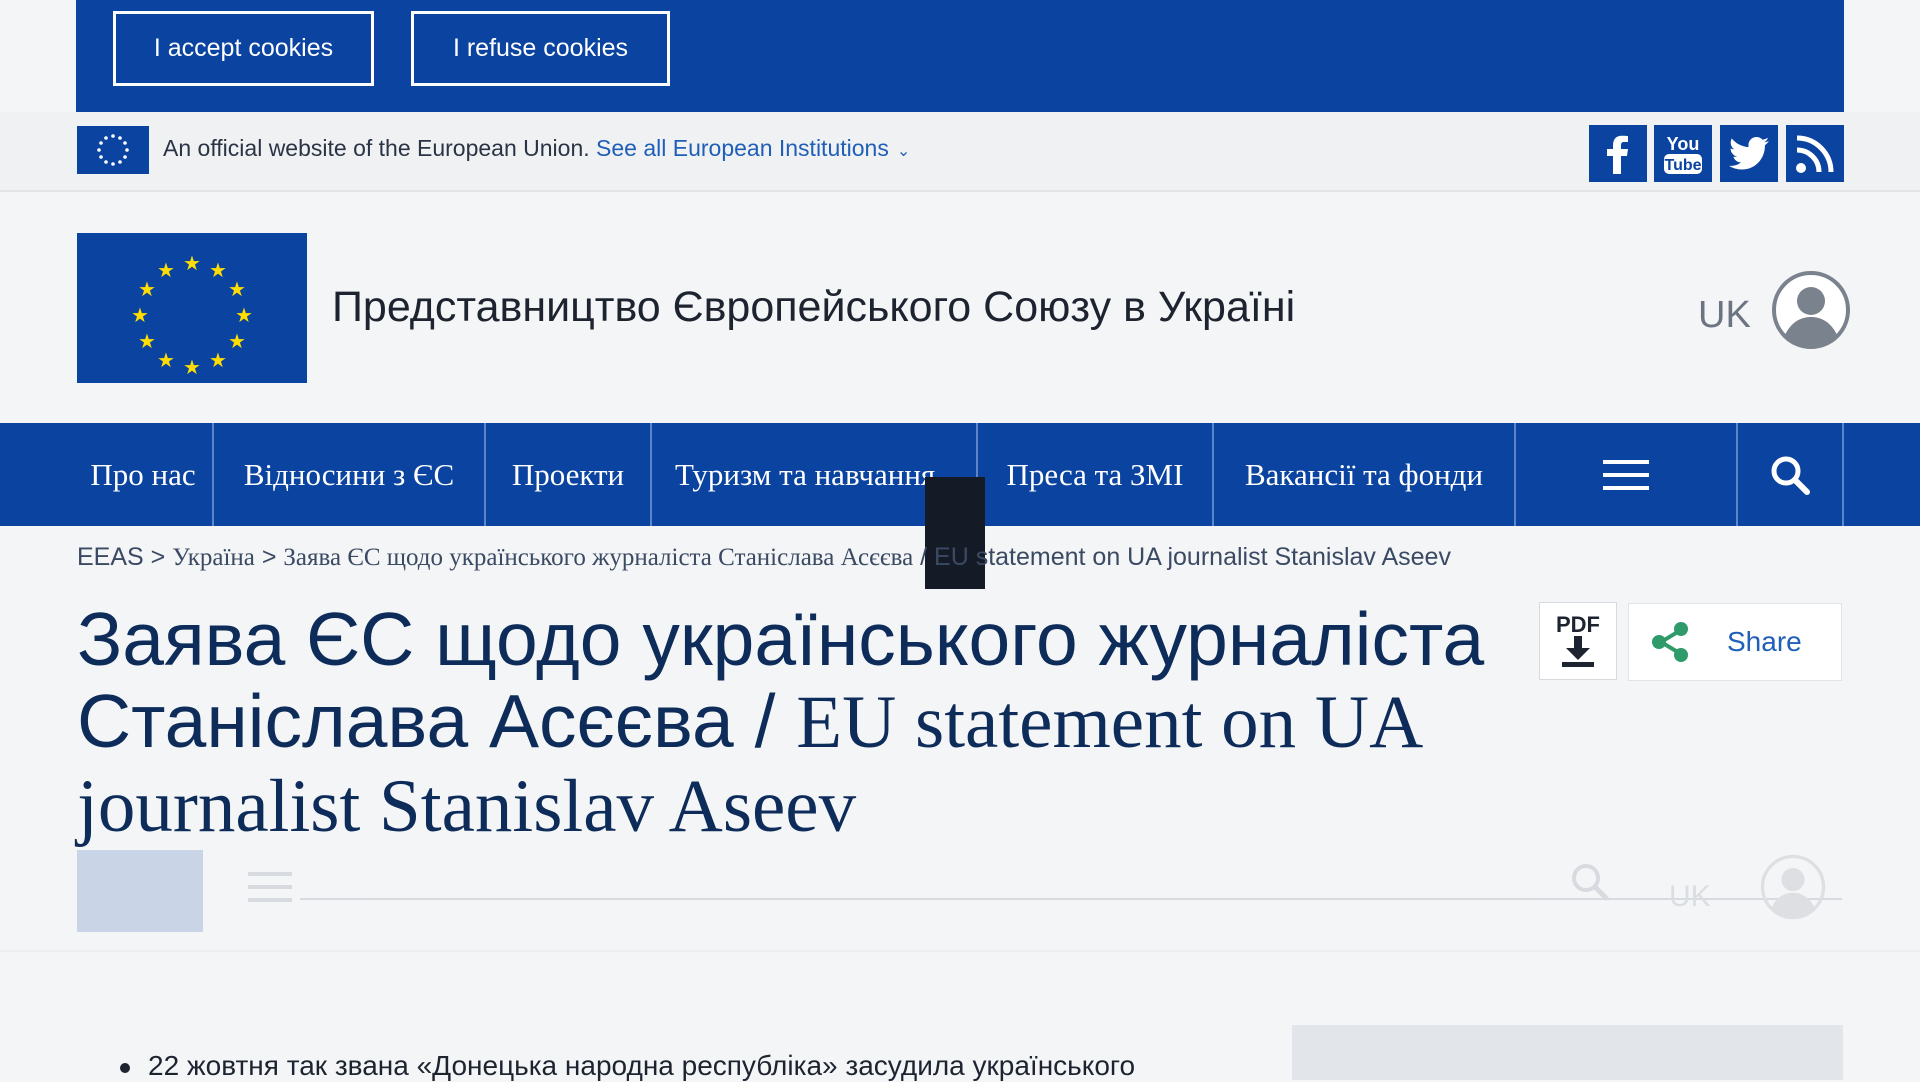 The height and width of the screenshot is (1082, 1920). I want to click on facebook-icon, so click(1618, 153).